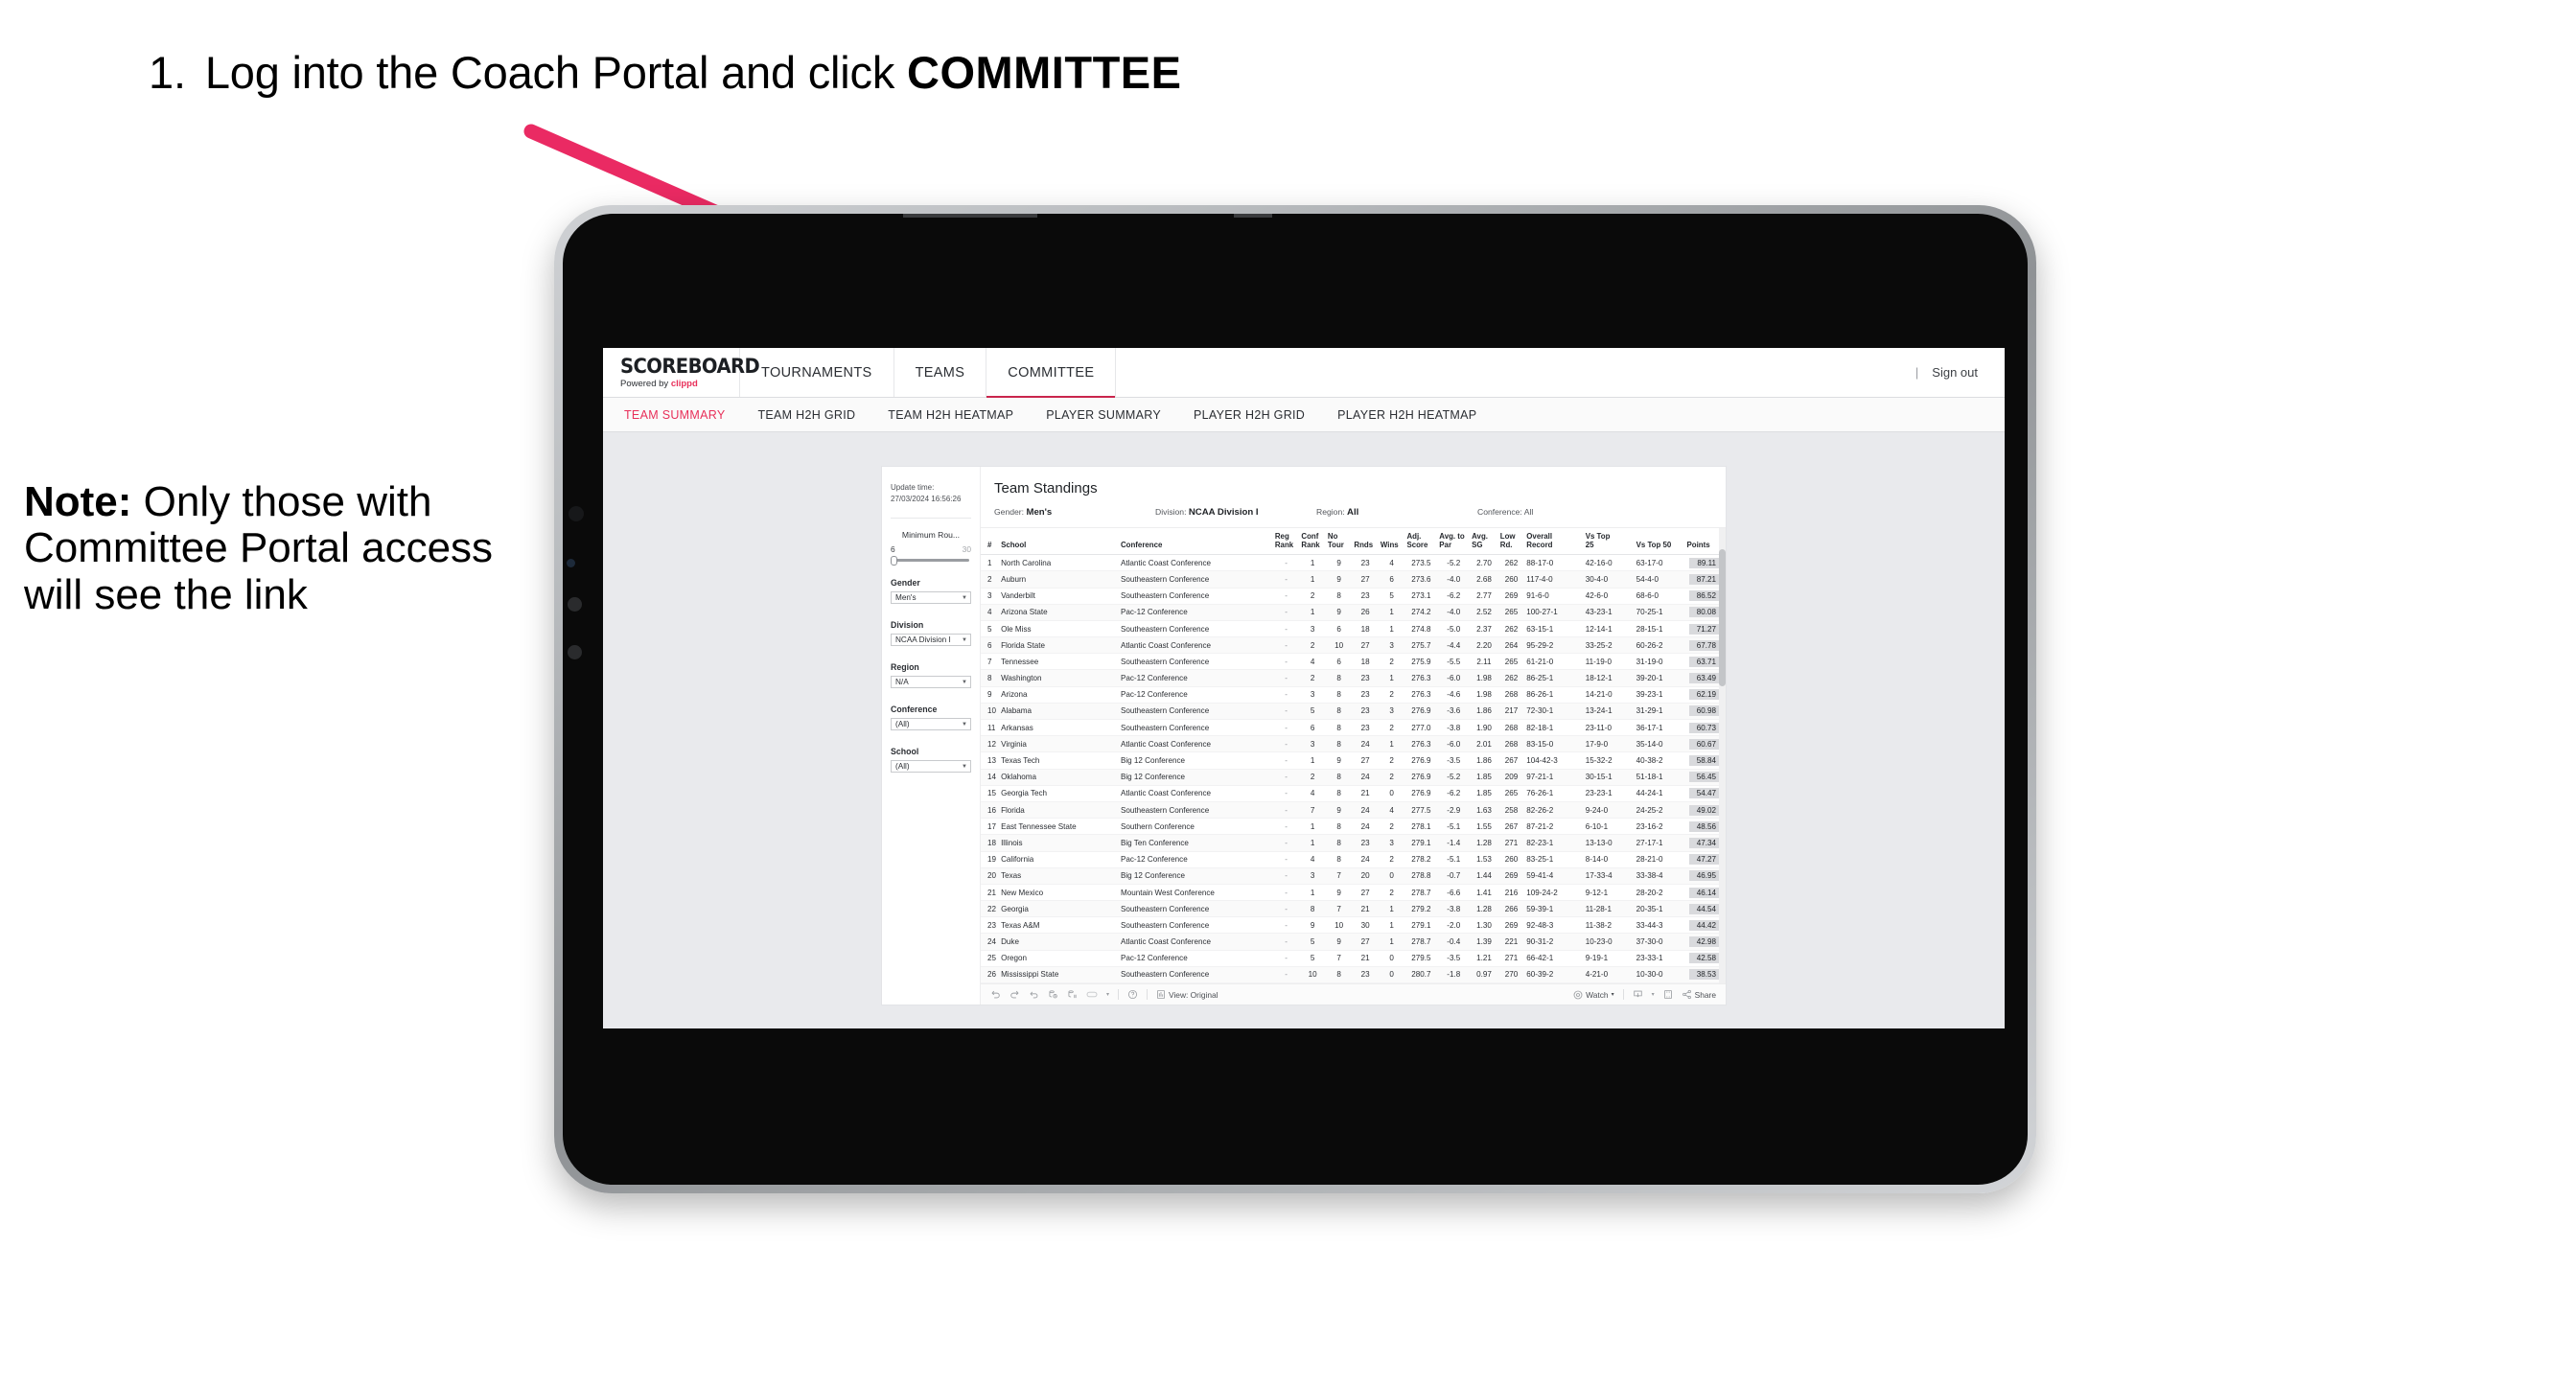 The height and width of the screenshot is (1386, 2576). What do you see at coordinates (1312, 778) in the screenshot?
I see `cell-col-conf-rank: 2` at bounding box center [1312, 778].